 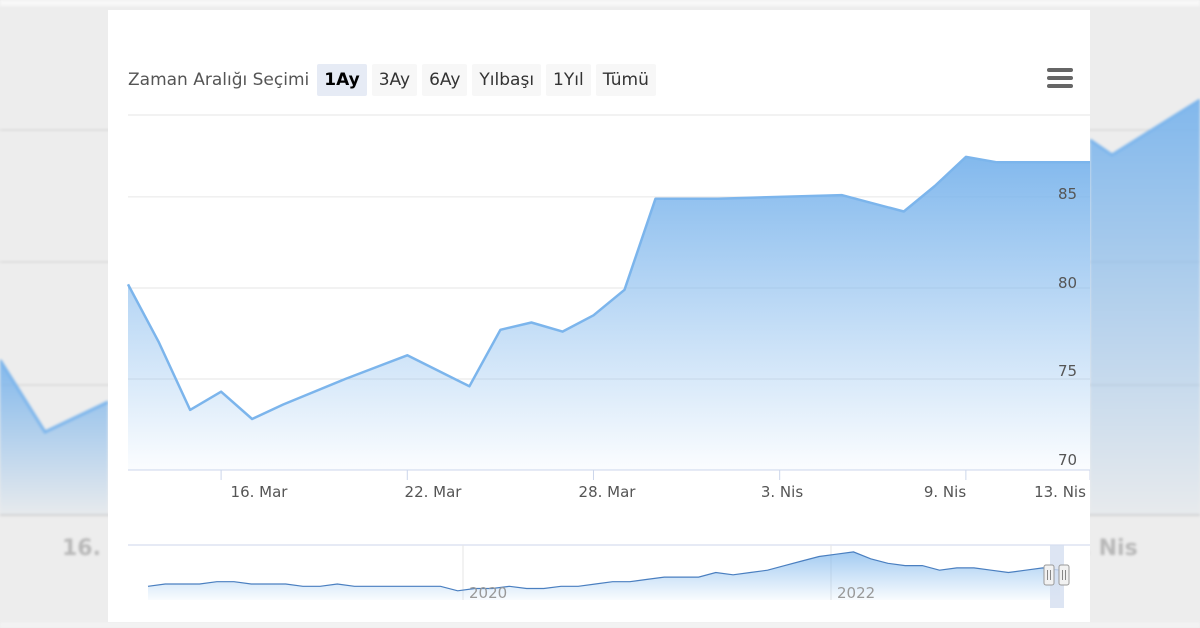 I want to click on y-tick-label: 70, so click(x=1068, y=460).